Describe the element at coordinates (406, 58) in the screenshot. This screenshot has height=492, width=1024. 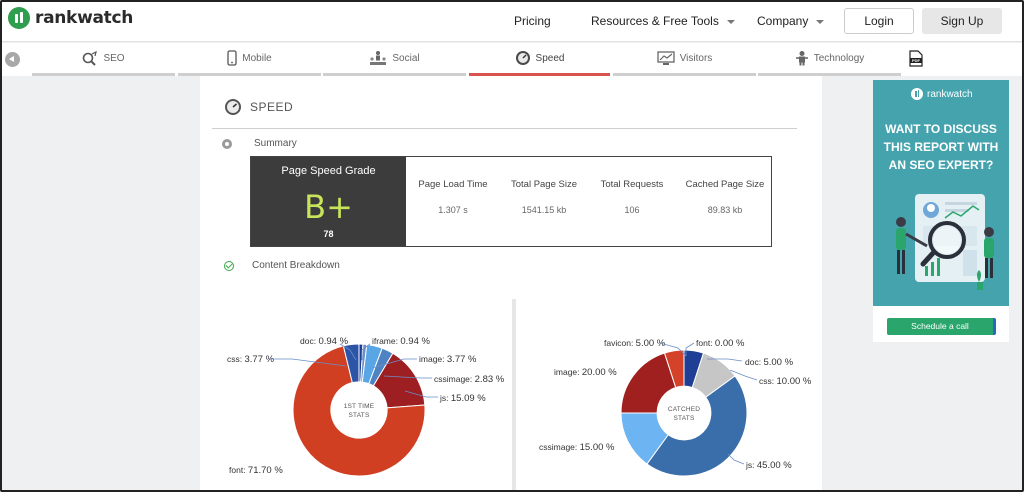
I see `tab-social-label: Social` at that location.